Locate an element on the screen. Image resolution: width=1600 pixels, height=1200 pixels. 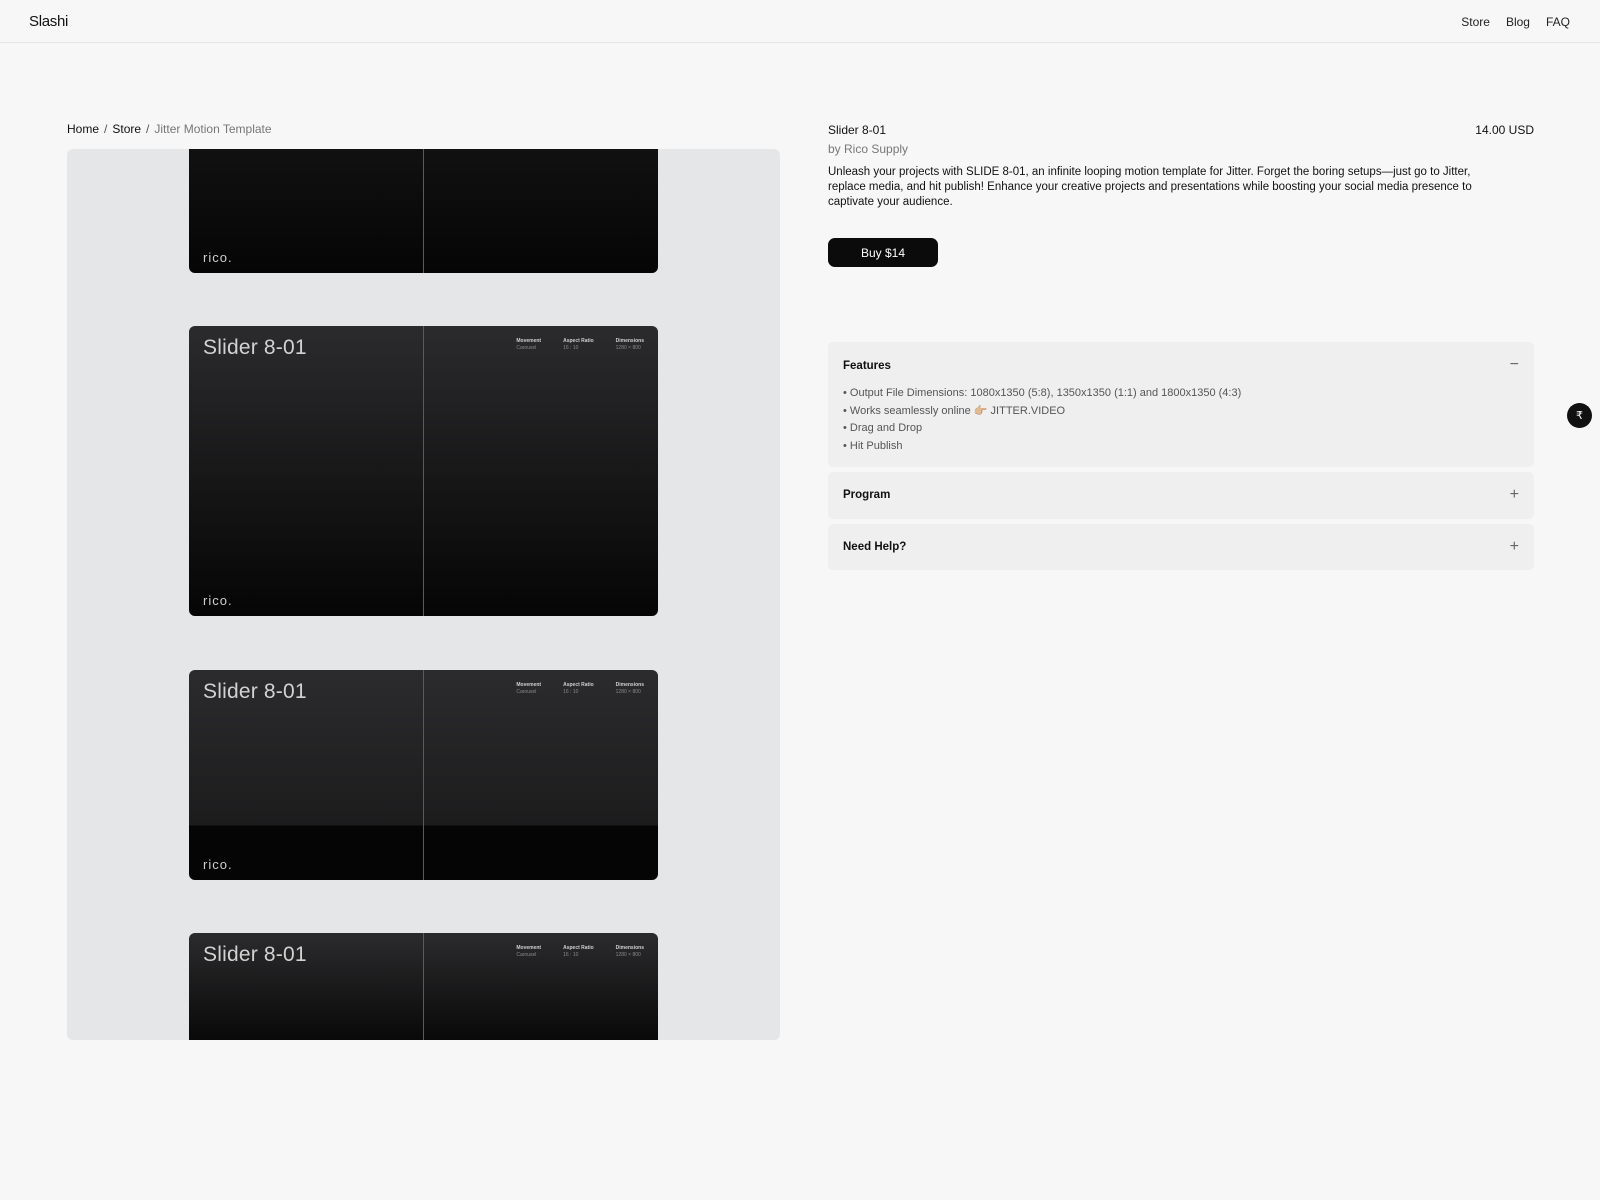
site-logo: Slashi is located at coordinates (48, 21).